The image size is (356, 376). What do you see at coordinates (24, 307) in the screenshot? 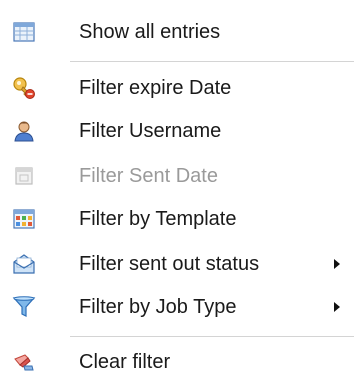
I see `funnel-icon` at bounding box center [24, 307].